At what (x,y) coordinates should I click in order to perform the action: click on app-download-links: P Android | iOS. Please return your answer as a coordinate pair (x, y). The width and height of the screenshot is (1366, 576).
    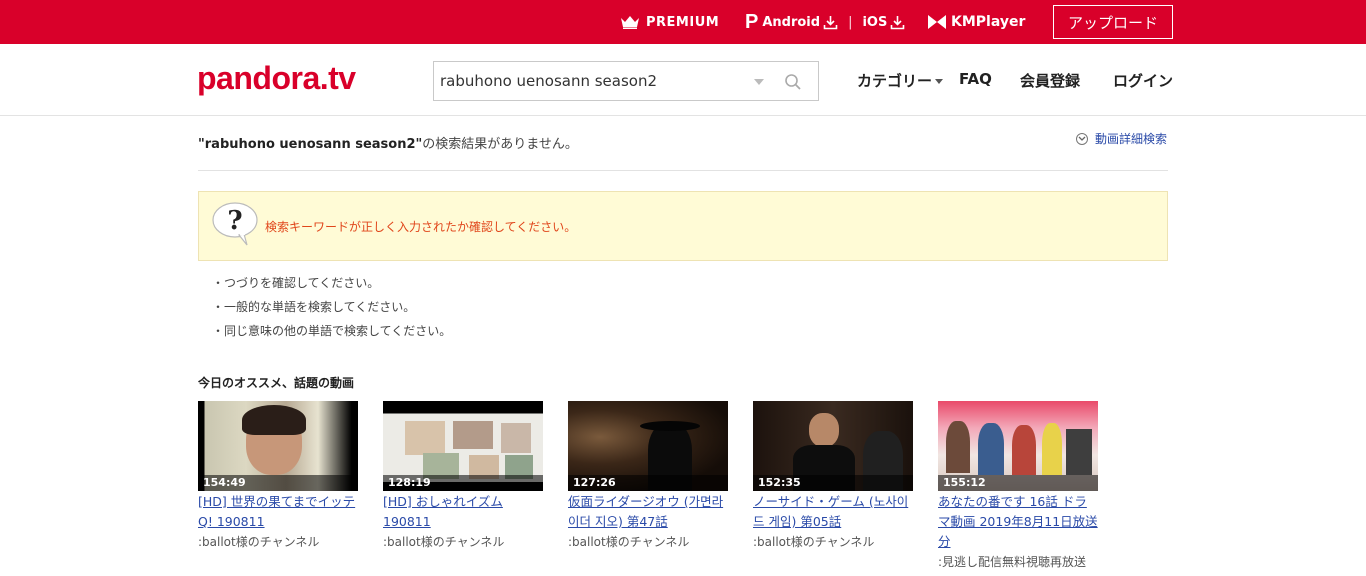
    Looking at the image, I should click on (825, 22).